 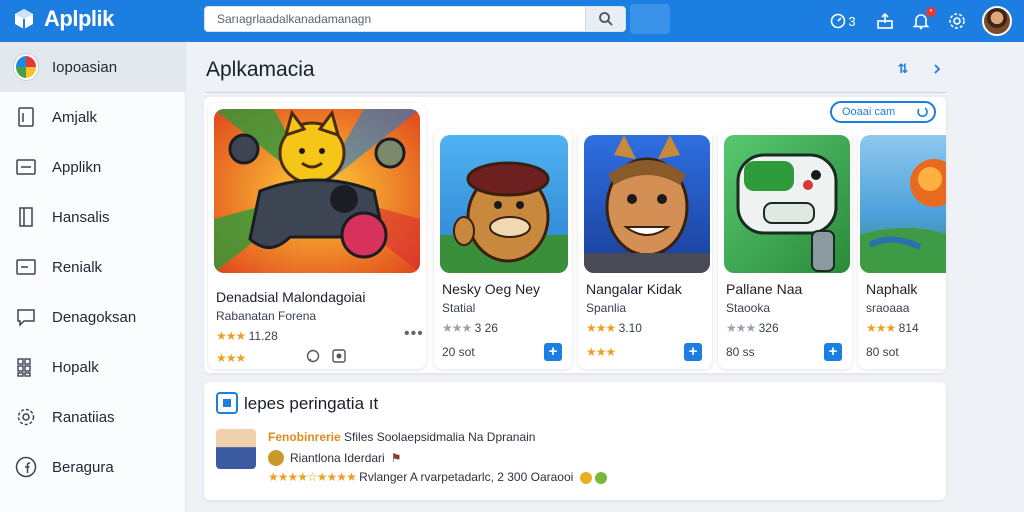 What do you see at coordinates (337, 458) in the screenshot?
I see `review-subtitle: Riantlona Iderdari` at bounding box center [337, 458].